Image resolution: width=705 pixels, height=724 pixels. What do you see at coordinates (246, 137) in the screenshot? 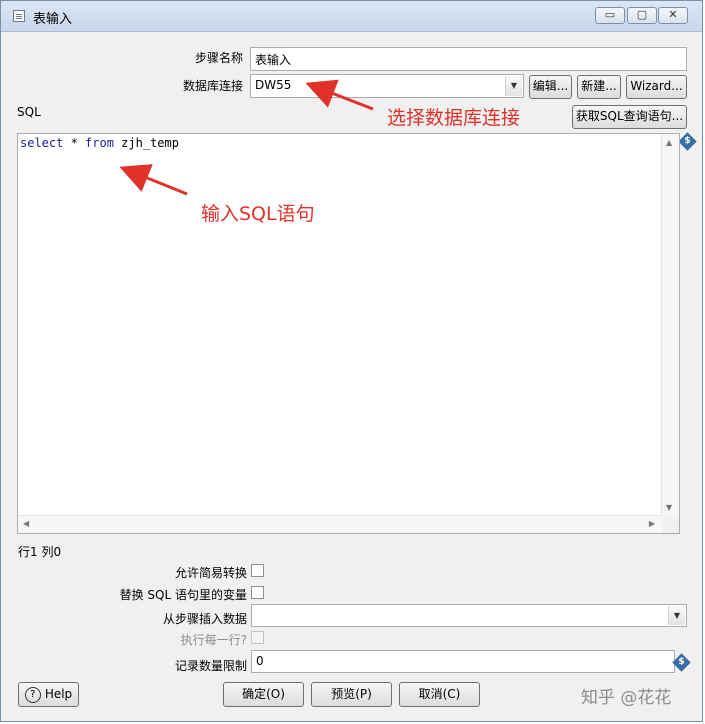
I see `annotation-arrows` at bounding box center [246, 137].